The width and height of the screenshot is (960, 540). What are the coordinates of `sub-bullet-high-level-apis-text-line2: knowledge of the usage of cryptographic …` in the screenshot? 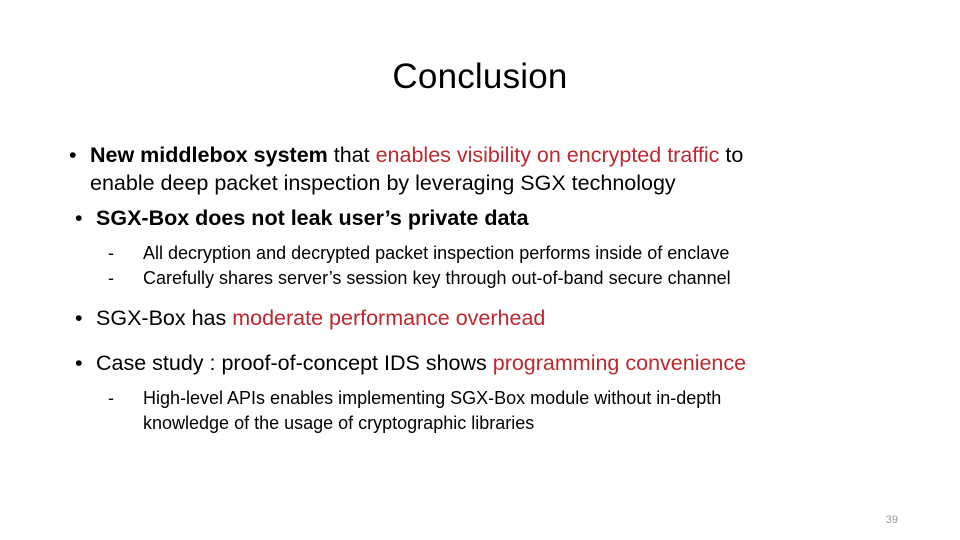 It's located at (339, 423).